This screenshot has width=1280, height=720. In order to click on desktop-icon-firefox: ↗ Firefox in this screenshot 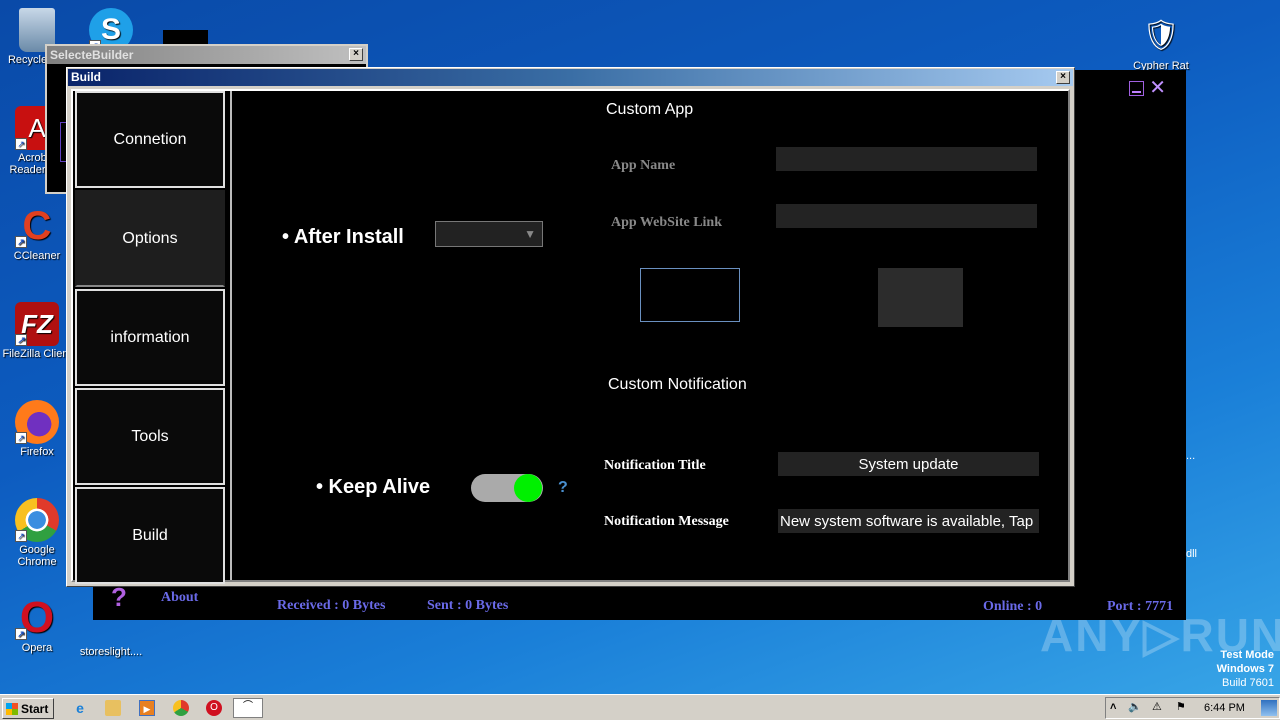, I will do `click(37, 429)`.